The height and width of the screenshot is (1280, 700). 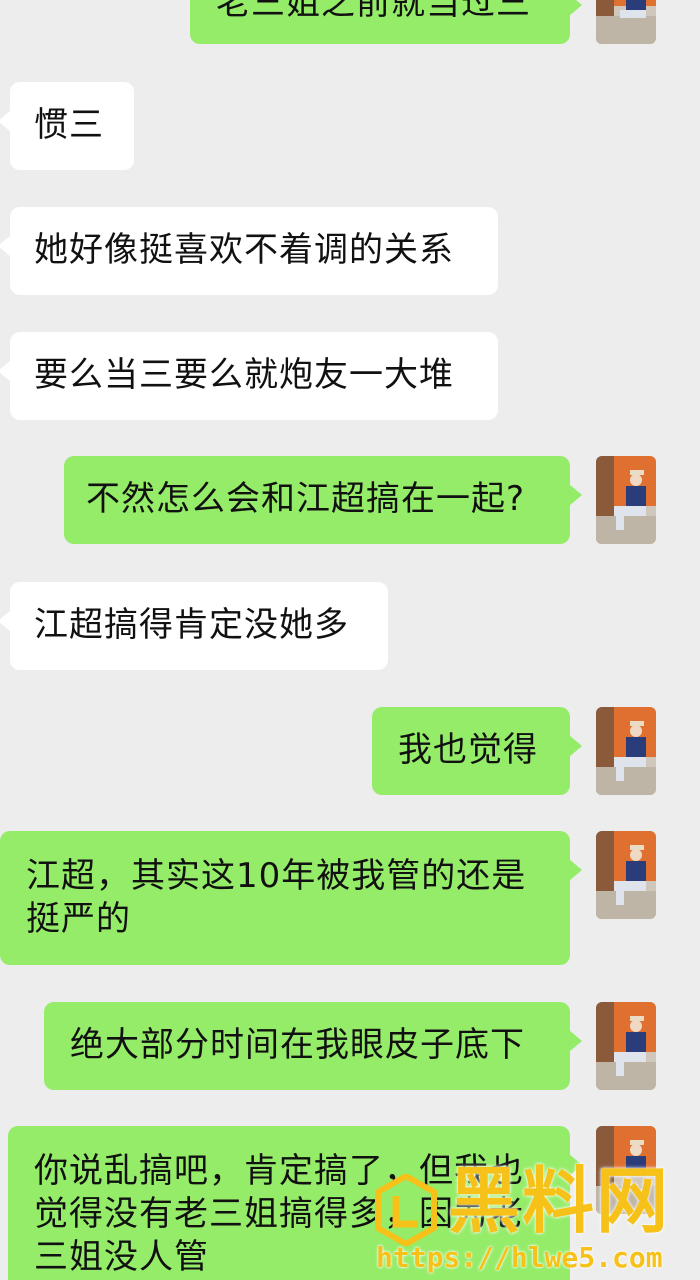 What do you see at coordinates (313, 1046) in the screenshot?
I see `message-bubble-outgoing: 绝大部分时间在我眼皮子底下` at bounding box center [313, 1046].